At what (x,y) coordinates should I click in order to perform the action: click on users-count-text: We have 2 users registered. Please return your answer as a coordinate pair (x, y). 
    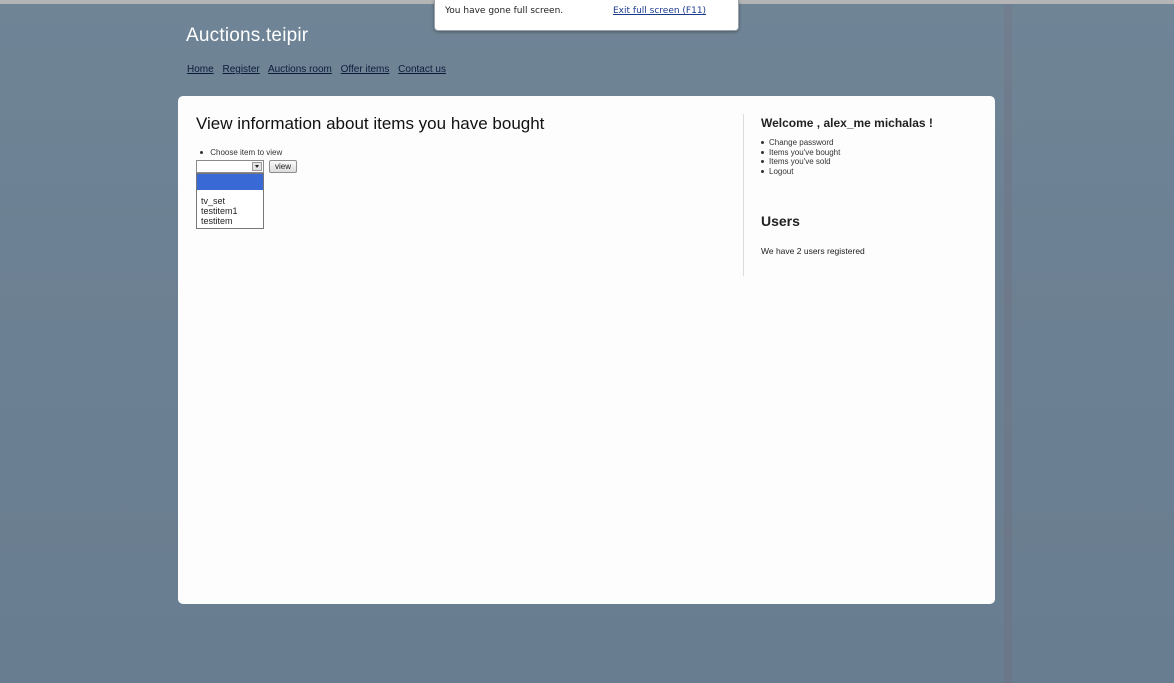
    Looking at the image, I should click on (813, 251).